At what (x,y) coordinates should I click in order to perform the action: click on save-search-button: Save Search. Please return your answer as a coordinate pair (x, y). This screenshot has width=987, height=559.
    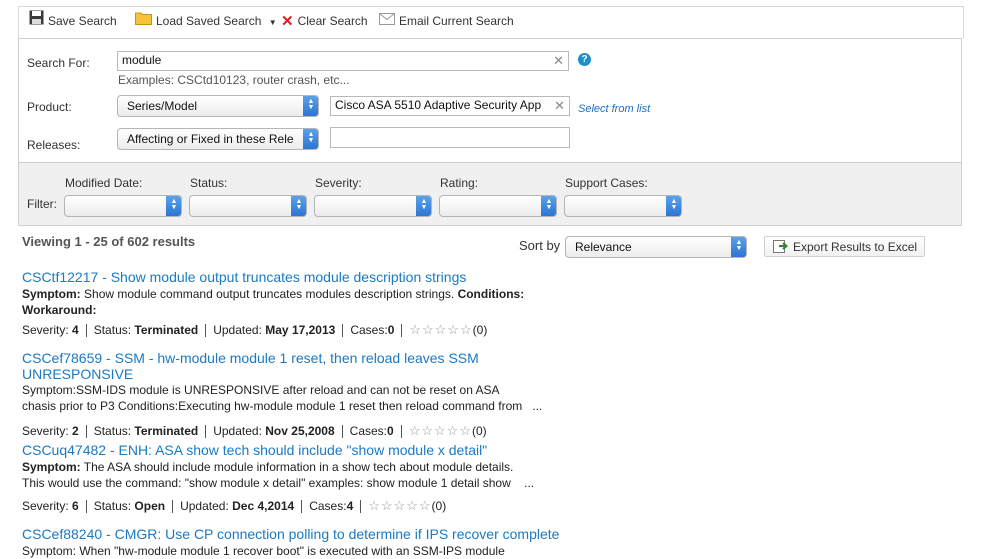
    Looking at the image, I should click on (73, 23).